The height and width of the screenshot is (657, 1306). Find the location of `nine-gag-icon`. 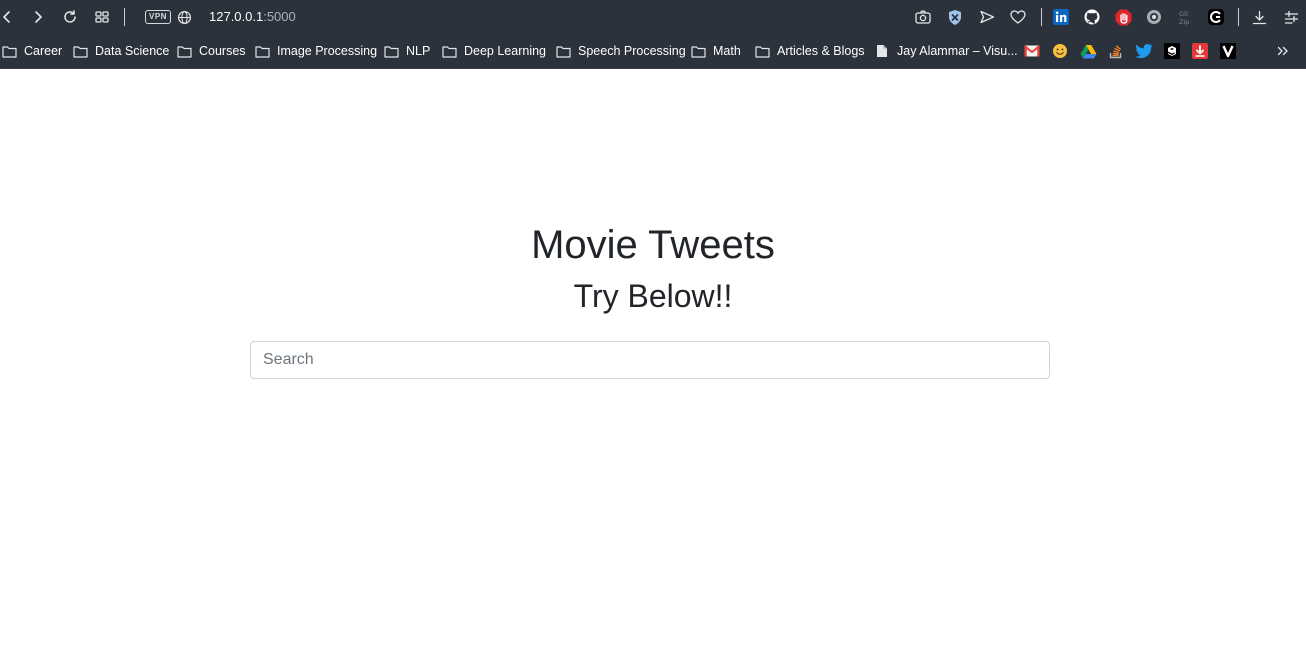

nine-gag-icon is located at coordinates (1172, 51).